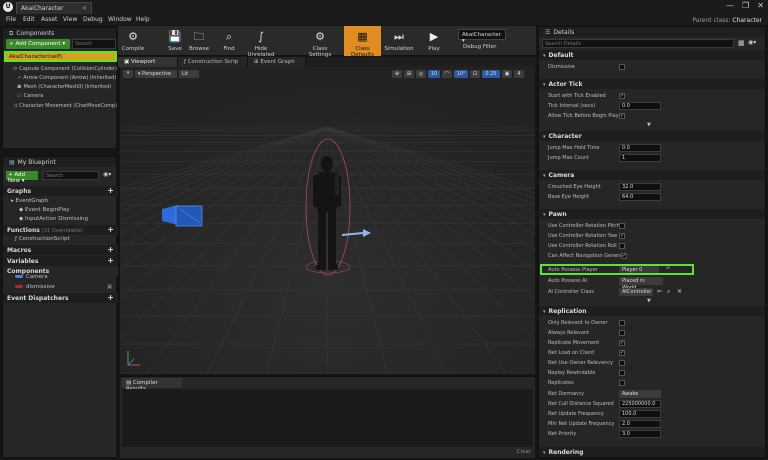 The image size is (768, 460). Describe the element at coordinates (622, 116) in the screenshot. I see `allow-tick-checkbox: ✓` at that location.